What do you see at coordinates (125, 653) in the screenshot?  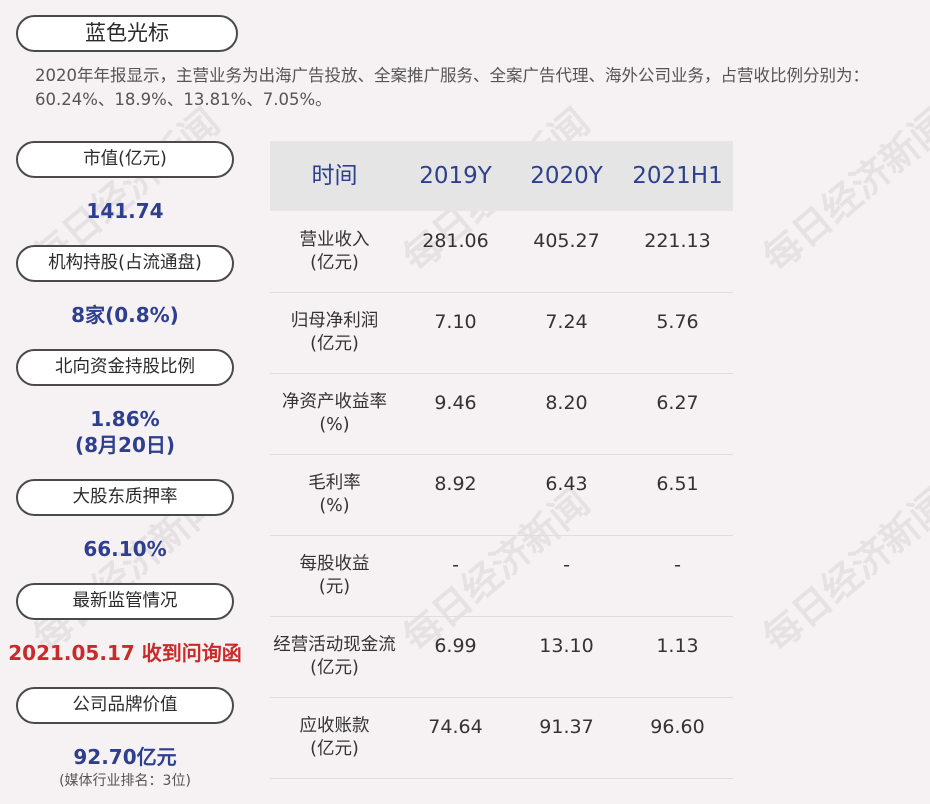 I see `regulation-value: 2021.05.17 收到问询函` at bounding box center [125, 653].